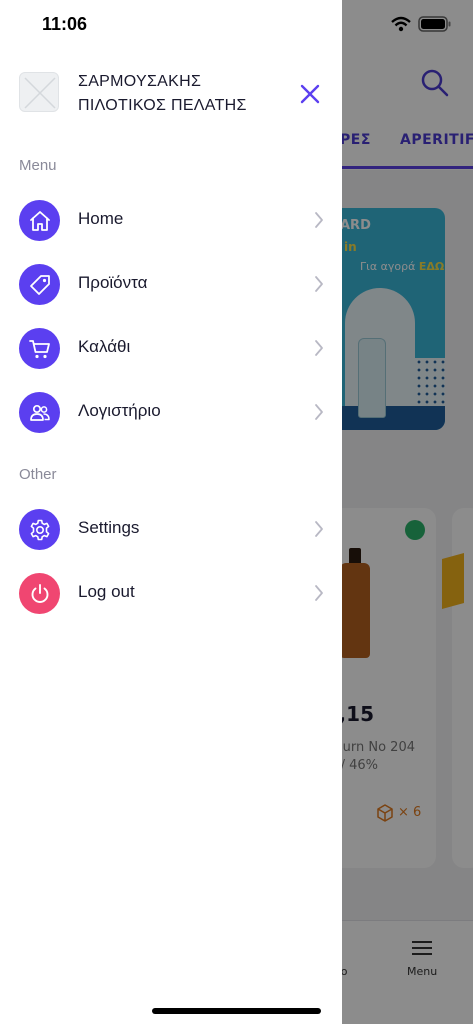 This screenshot has height=1024, width=473. I want to click on menu-item-label: Καλάθι, so click(104, 346).